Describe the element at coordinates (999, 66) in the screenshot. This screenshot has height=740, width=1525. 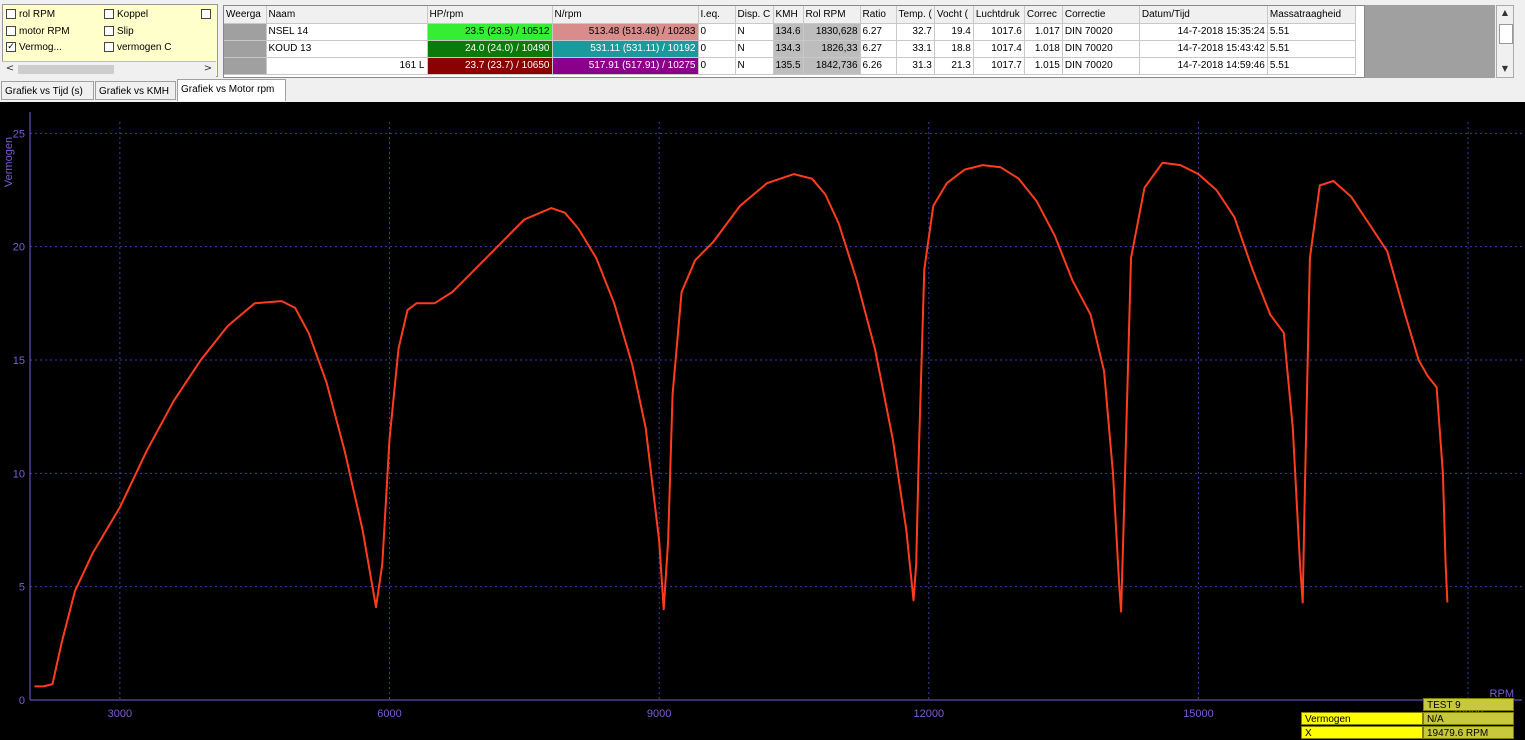
I see `table-cell-lucht: 1017.7` at that location.